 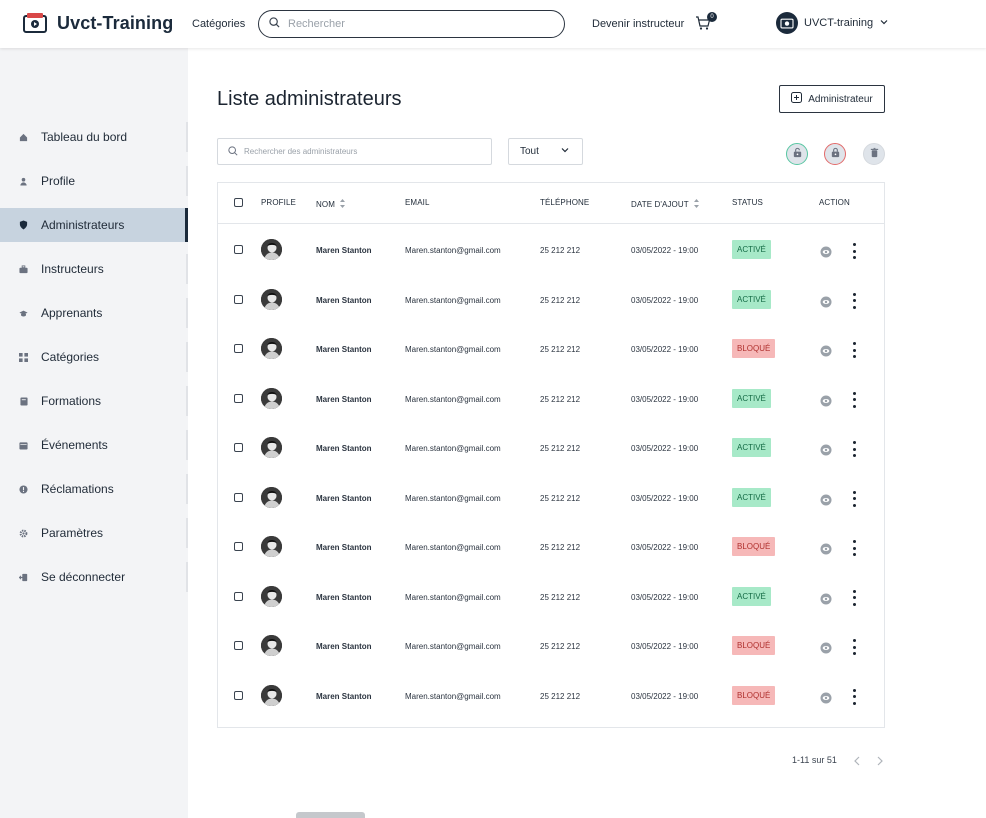 What do you see at coordinates (797, 154) in the screenshot?
I see `unlock-selected-button` at bounding box center [797, 154].